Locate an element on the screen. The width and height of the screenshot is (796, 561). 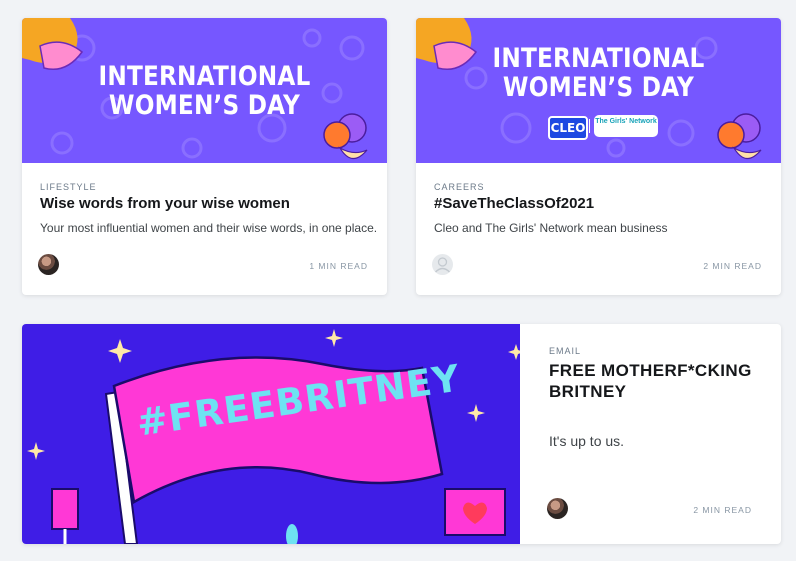
post-image-womens-day: INTERNATIONAL WOMEN’S DAY is located at coordinates (204, 90).